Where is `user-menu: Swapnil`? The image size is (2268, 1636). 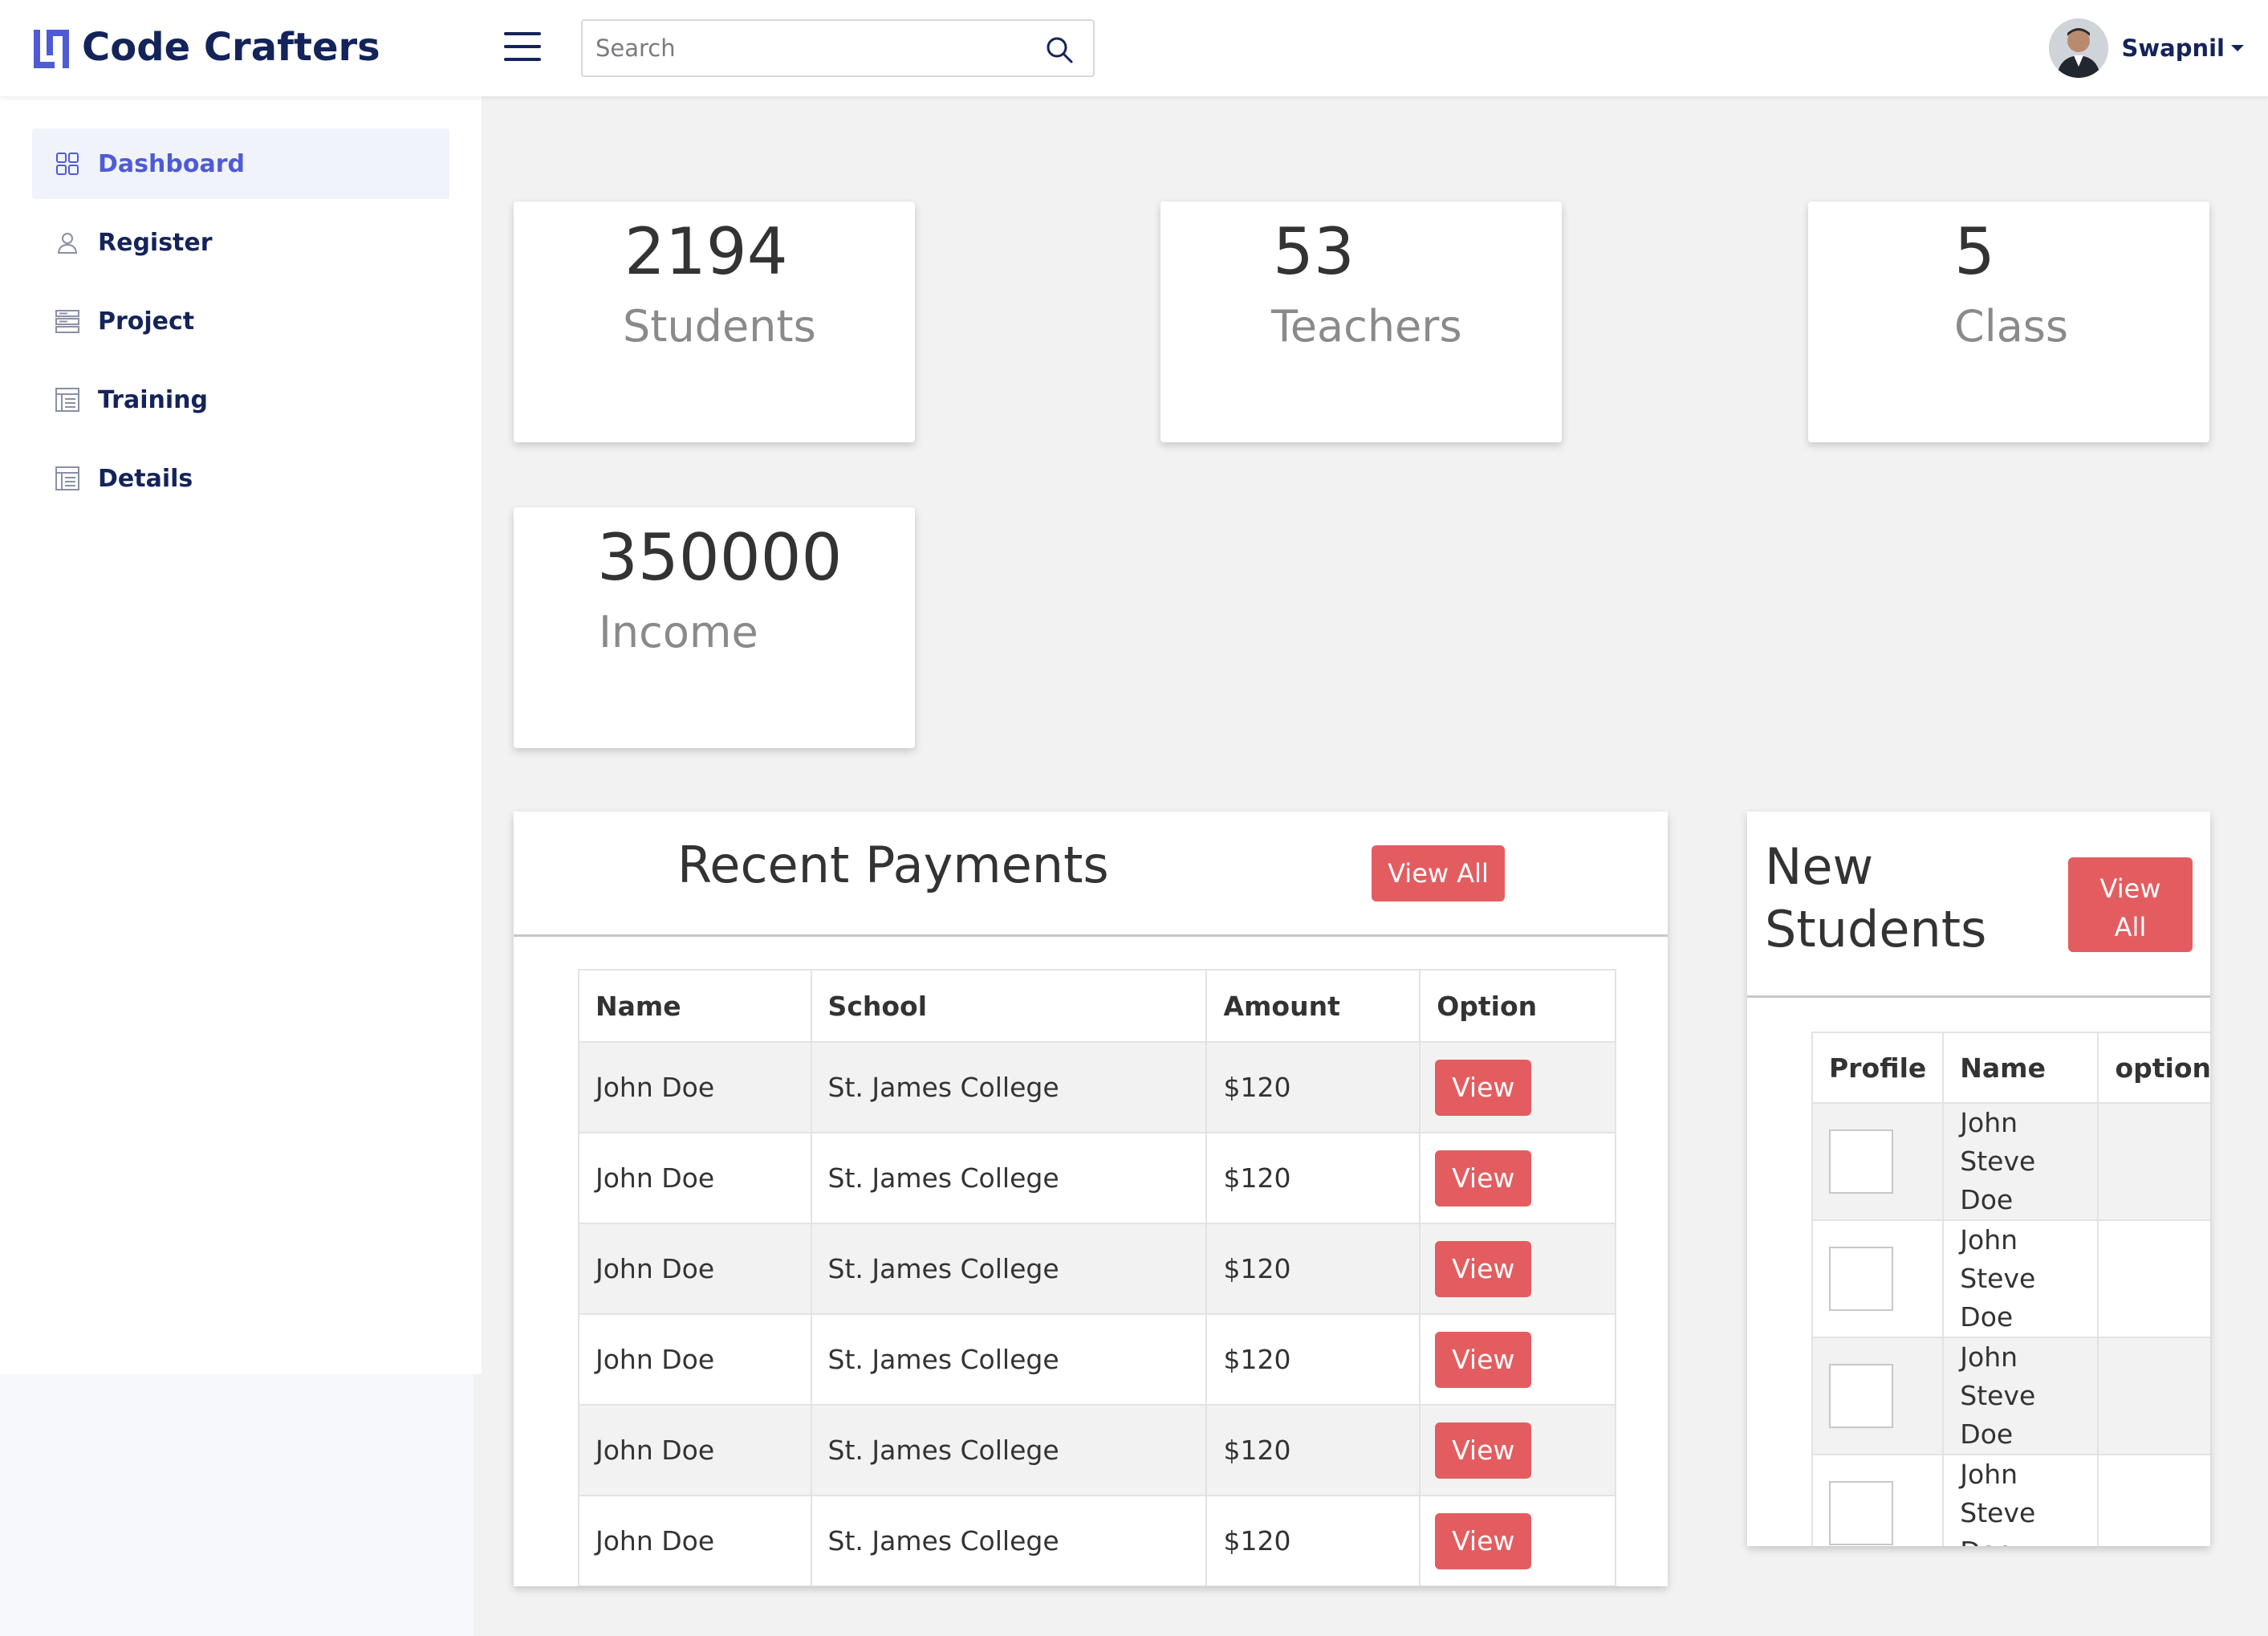 user-menu: Swapnil is located at coordinates (2146, 48).